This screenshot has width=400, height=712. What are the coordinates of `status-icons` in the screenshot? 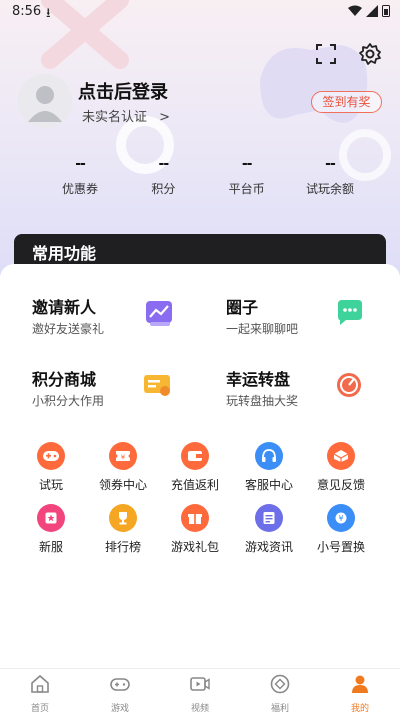 It's located at (369, 10).